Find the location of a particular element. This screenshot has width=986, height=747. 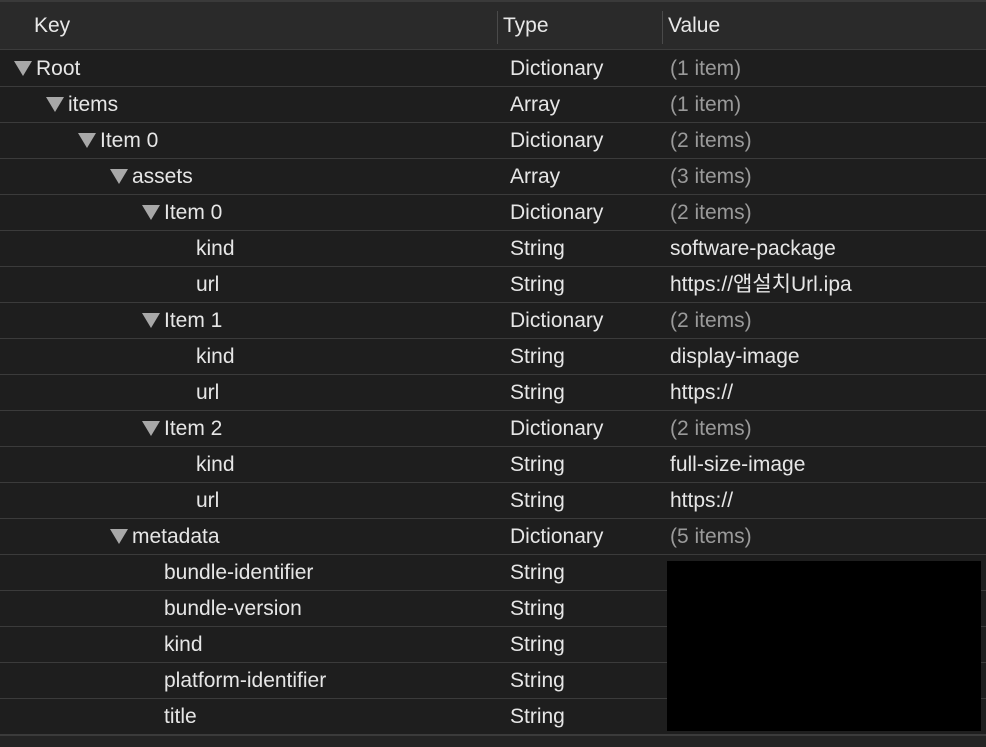

row-key-label: bundle-version is located at coordinates (233, 608).